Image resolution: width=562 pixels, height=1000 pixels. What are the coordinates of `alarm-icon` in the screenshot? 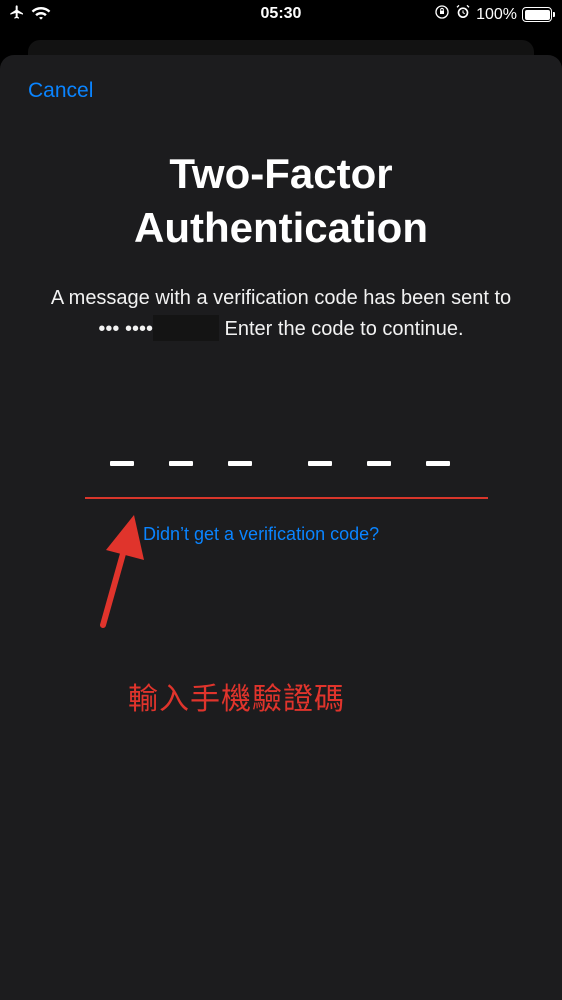 It's located at (463, 14).